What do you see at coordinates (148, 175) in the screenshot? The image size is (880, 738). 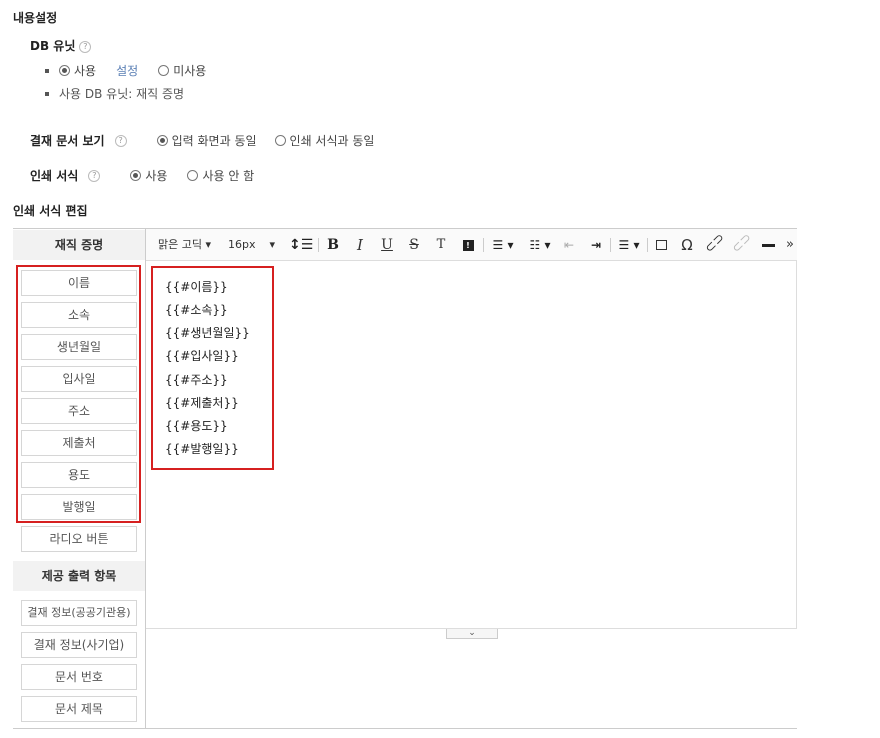 I see `print-format-use-radio: 사용` at bounding box center [148, 175].